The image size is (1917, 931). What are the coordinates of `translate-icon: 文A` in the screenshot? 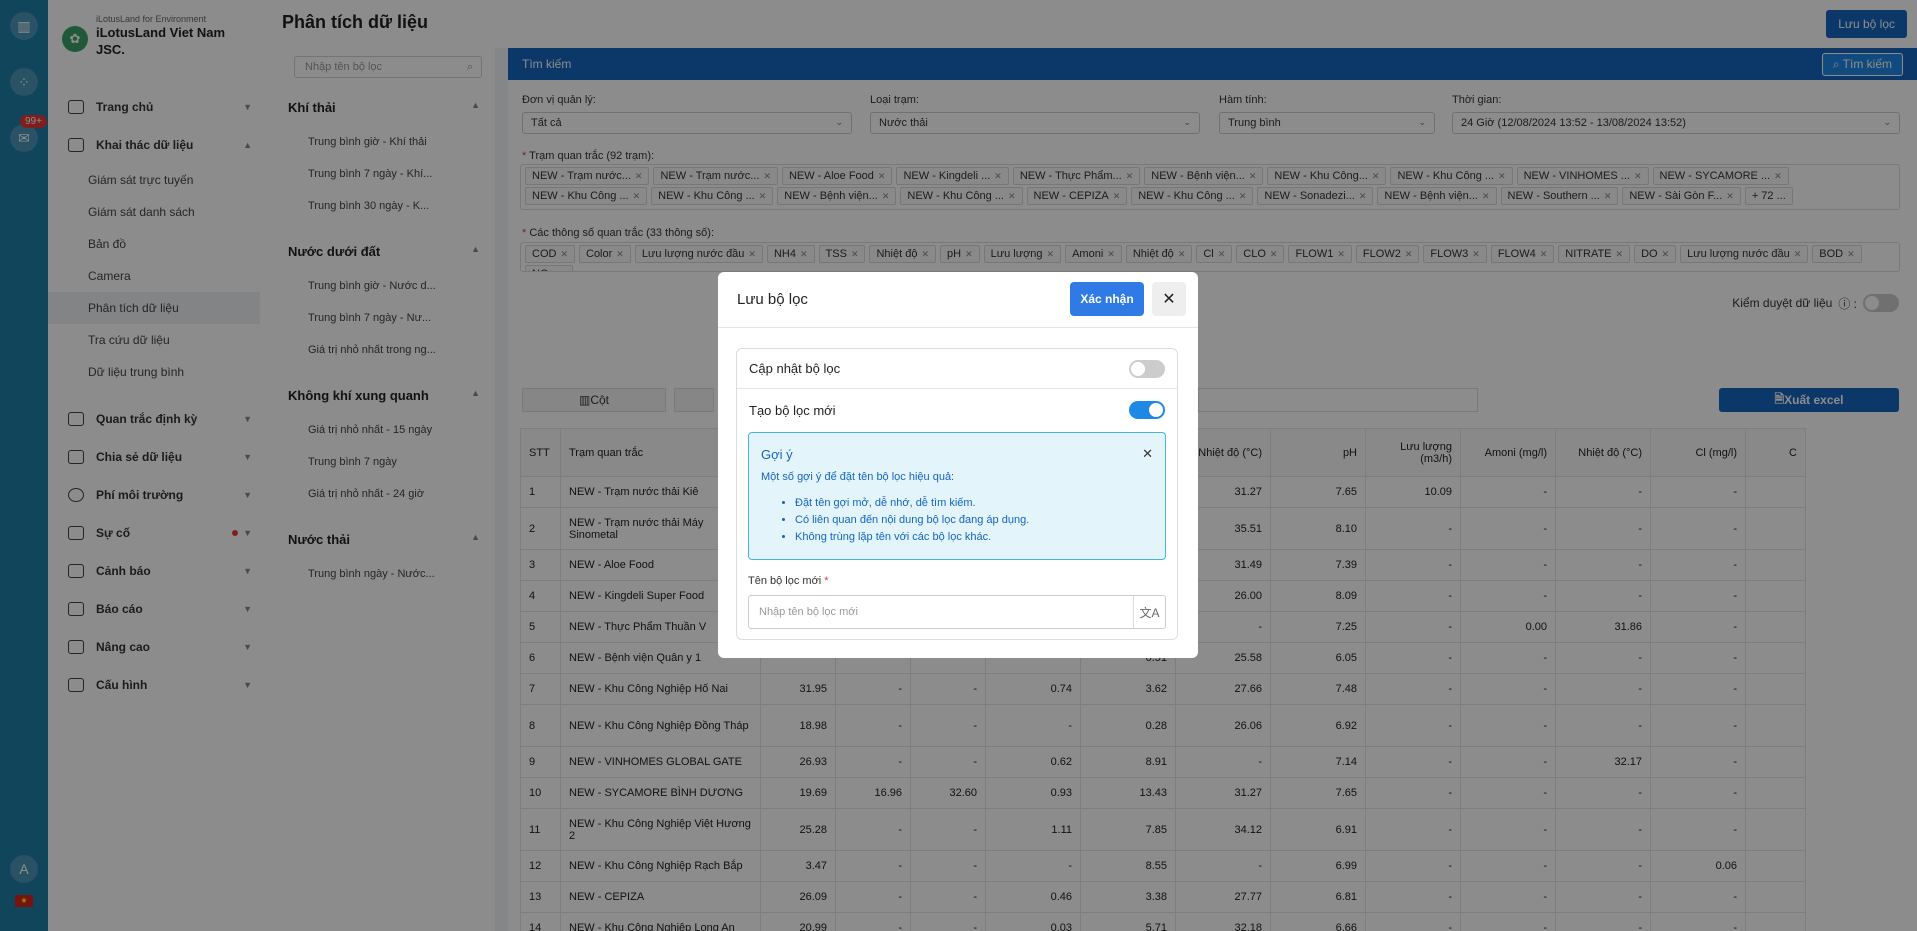 It's located at (1149, 612).